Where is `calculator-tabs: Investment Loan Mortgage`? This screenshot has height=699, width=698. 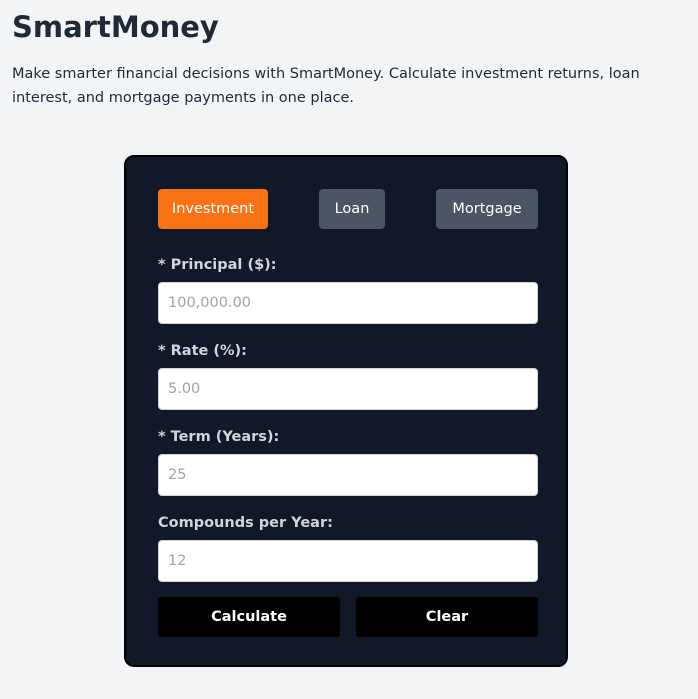 calculator-tabs: Investment Loan Mortgage is located at coordinates (348, 209).